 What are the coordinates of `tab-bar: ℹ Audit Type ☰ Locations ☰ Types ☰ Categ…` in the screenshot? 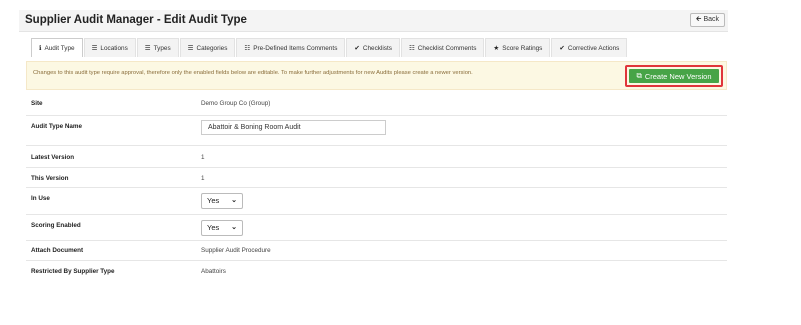 It's located at (329, 47).